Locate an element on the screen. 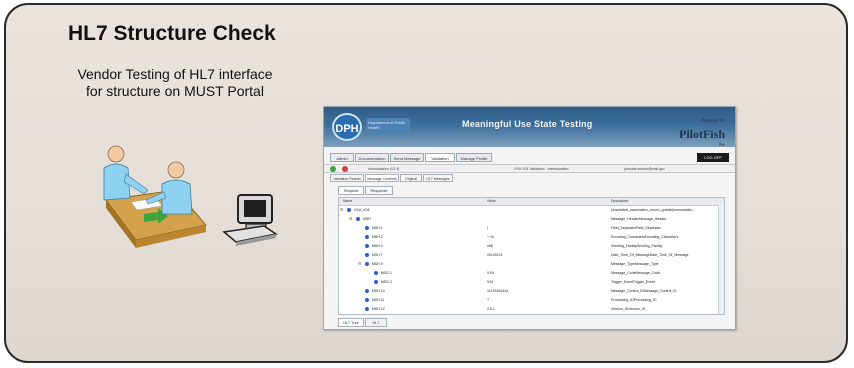 This screenshot has height=368, width=854. node-value: V04 is located at coordinates (490, 282).